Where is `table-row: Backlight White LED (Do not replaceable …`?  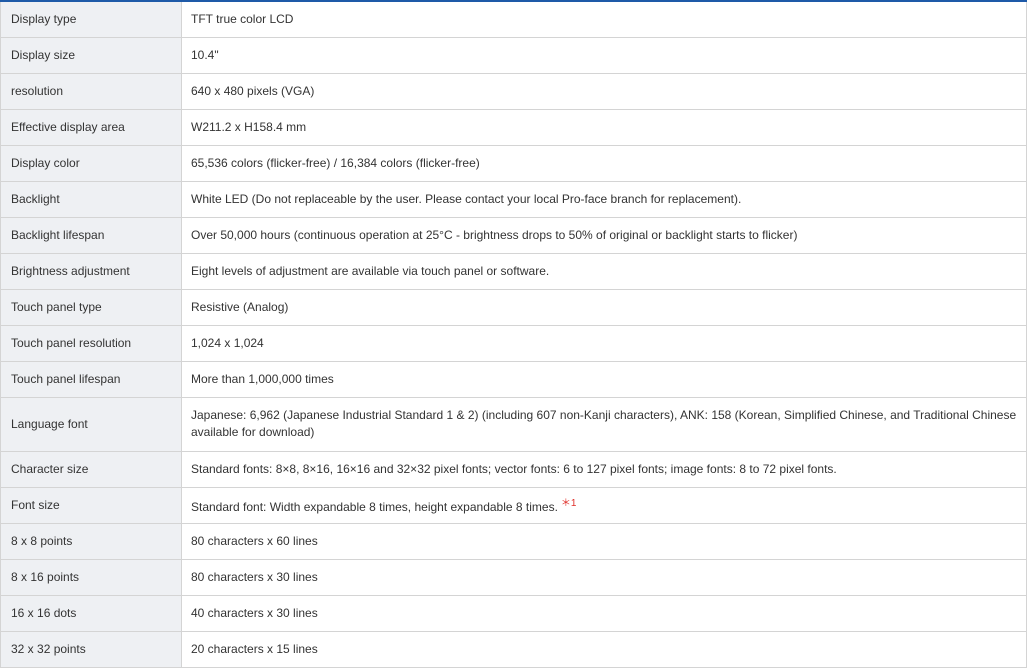 table-row: Backlight White LED (Do not replaceable … is located at coordinates (513, 199).